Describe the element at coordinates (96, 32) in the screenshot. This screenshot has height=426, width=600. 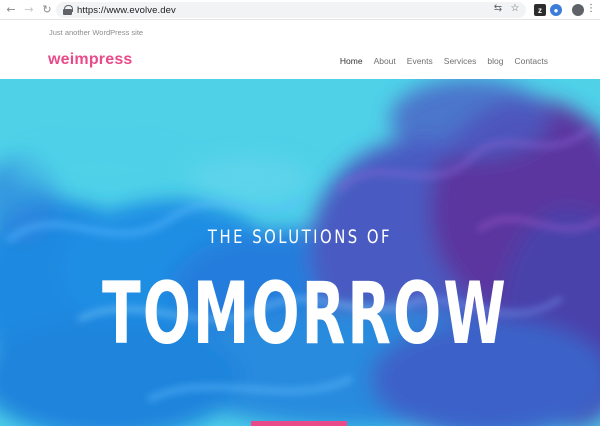
I see `site-tagline: Just another WordPress site` at that location.